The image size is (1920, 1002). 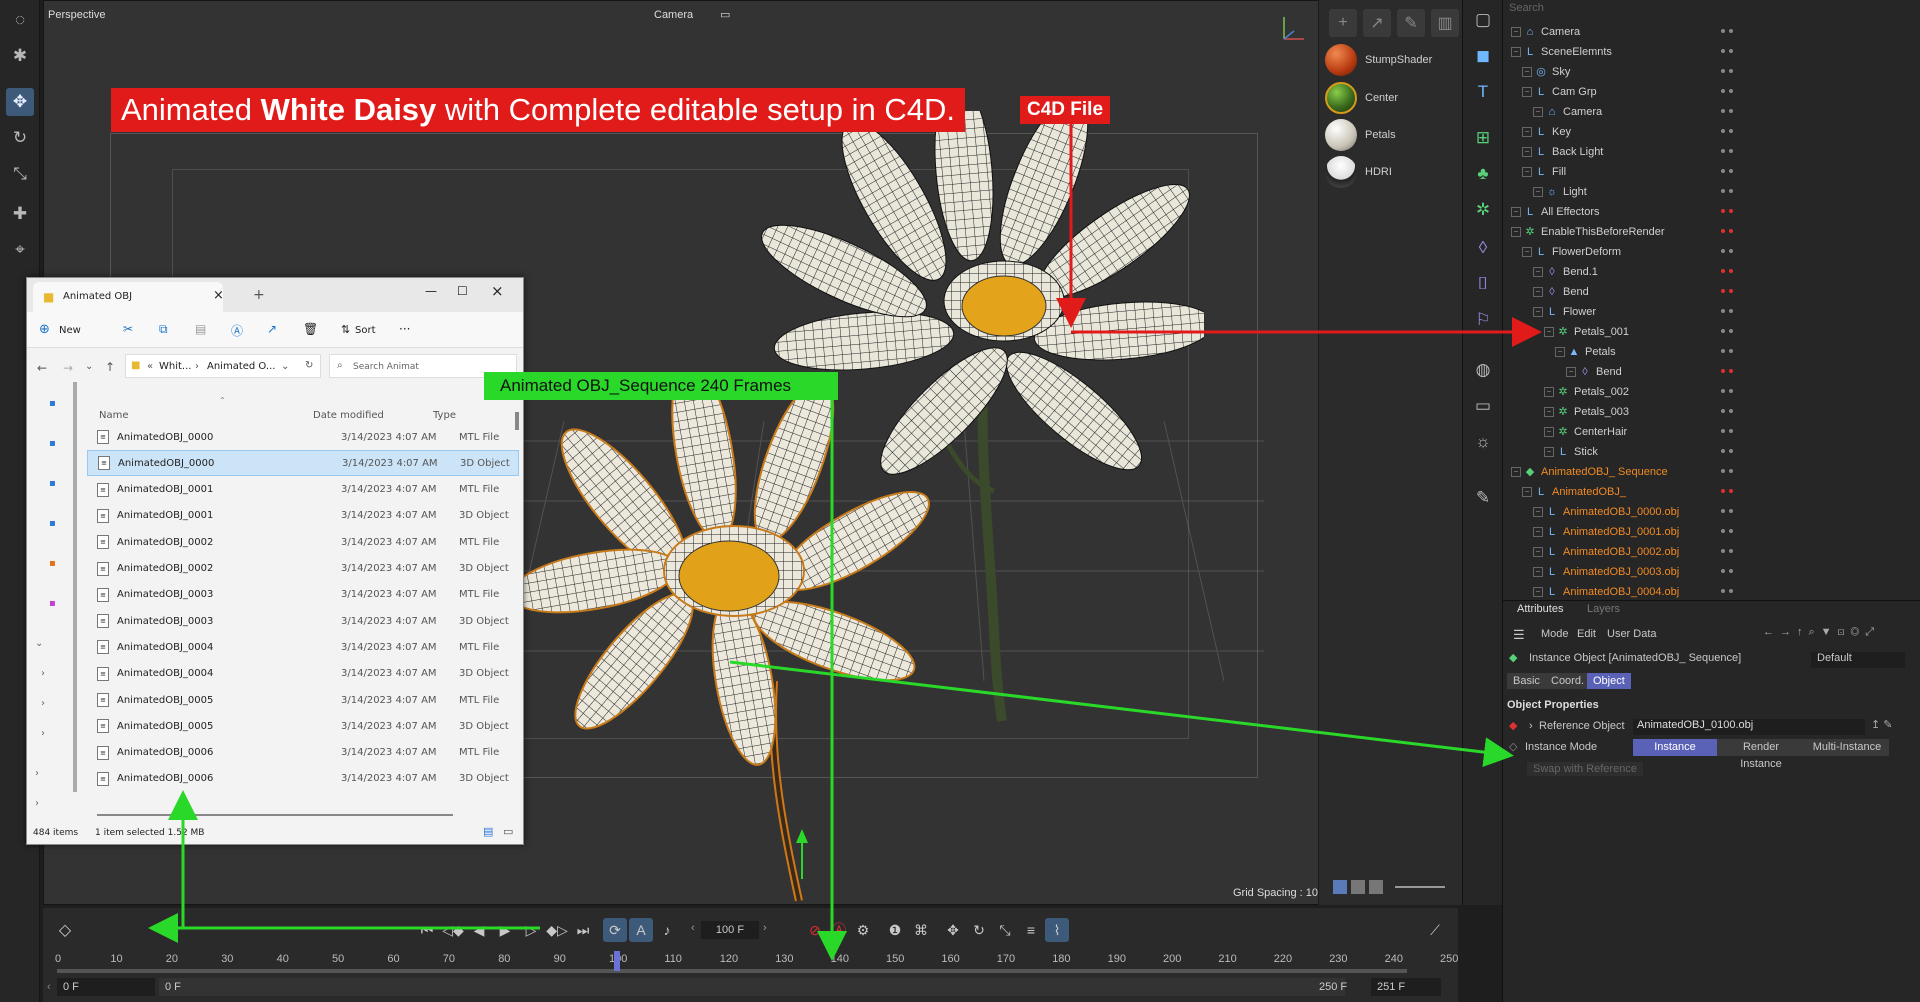 I want to click on material-item: HDRI, so click(x=1358, y=172).